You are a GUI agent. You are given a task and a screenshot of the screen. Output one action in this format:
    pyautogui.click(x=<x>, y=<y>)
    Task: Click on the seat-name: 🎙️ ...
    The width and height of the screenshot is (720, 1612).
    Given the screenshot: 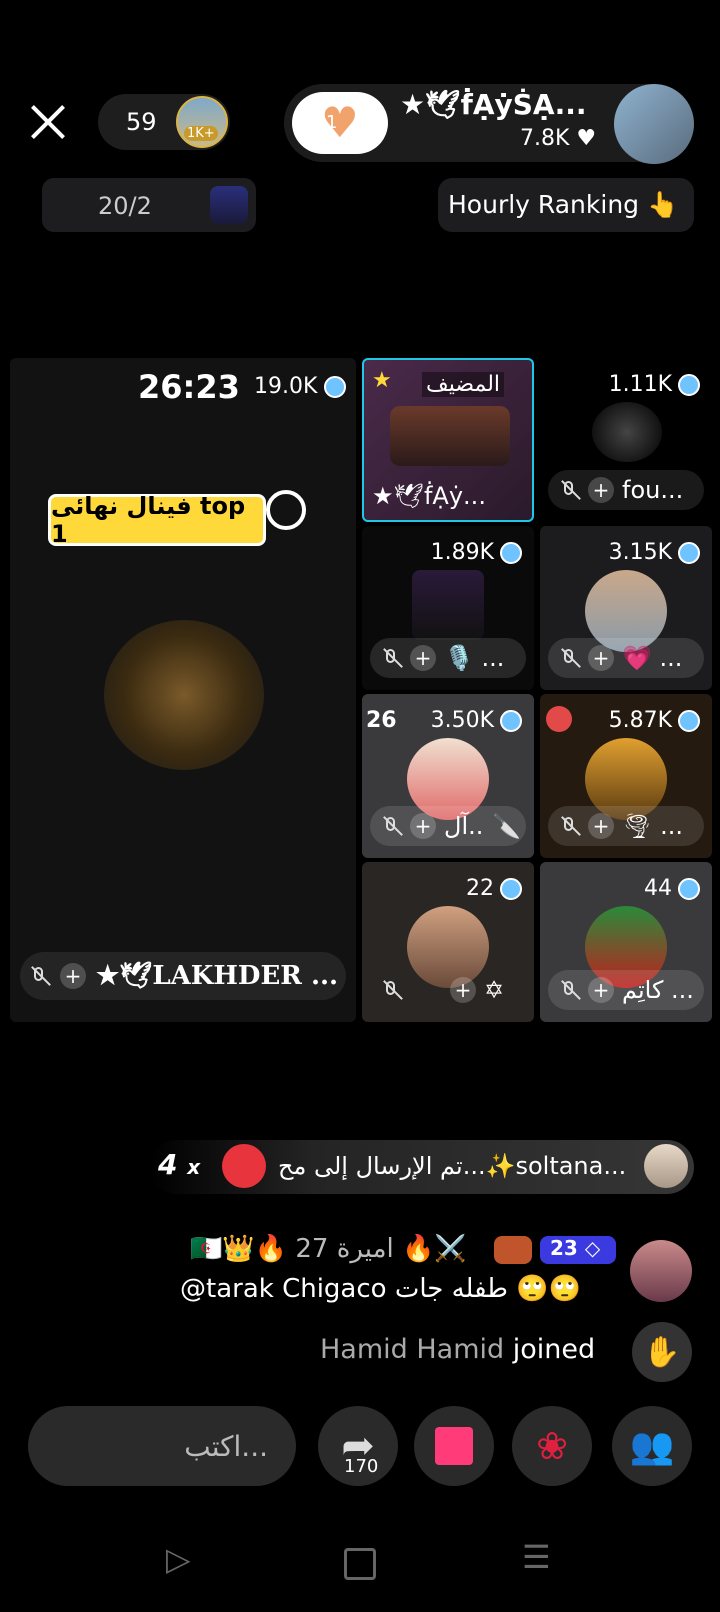 What is the action you would take?
    pyautogui.click(x=474, y=658)
    